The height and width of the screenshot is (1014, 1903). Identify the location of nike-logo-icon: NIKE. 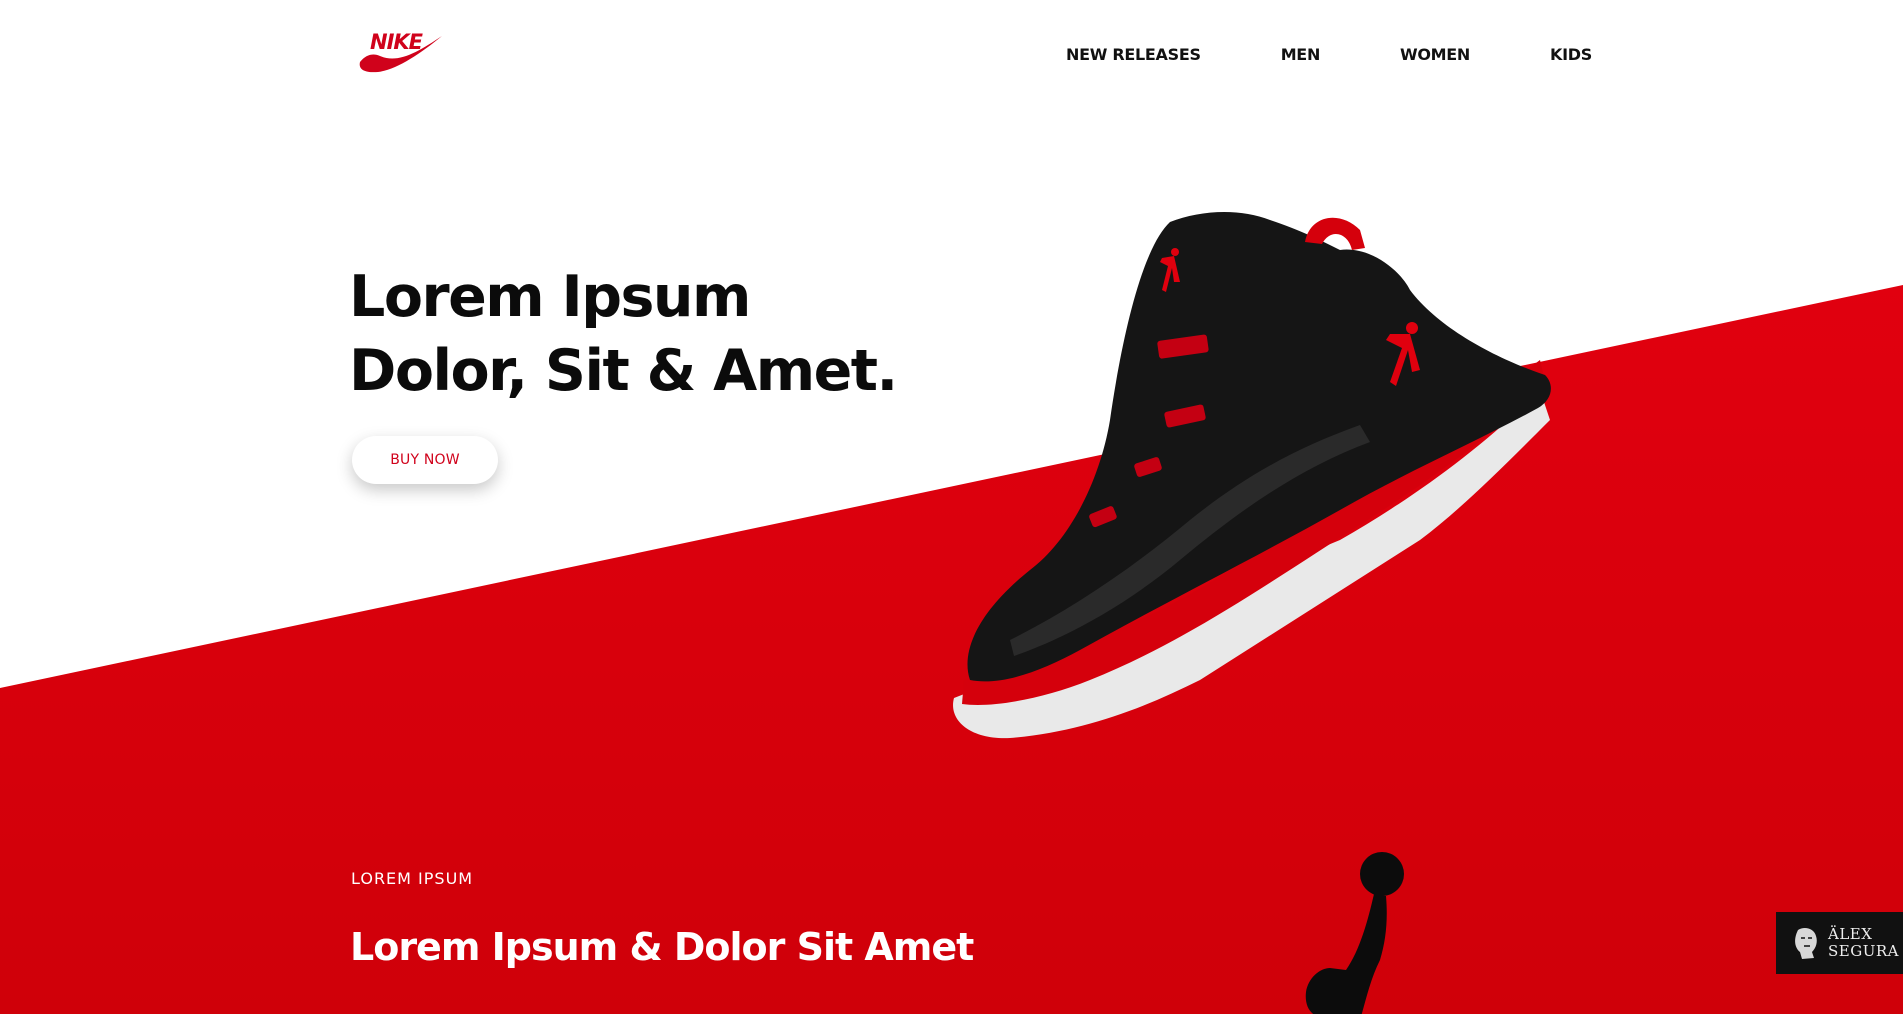
(401, 51).